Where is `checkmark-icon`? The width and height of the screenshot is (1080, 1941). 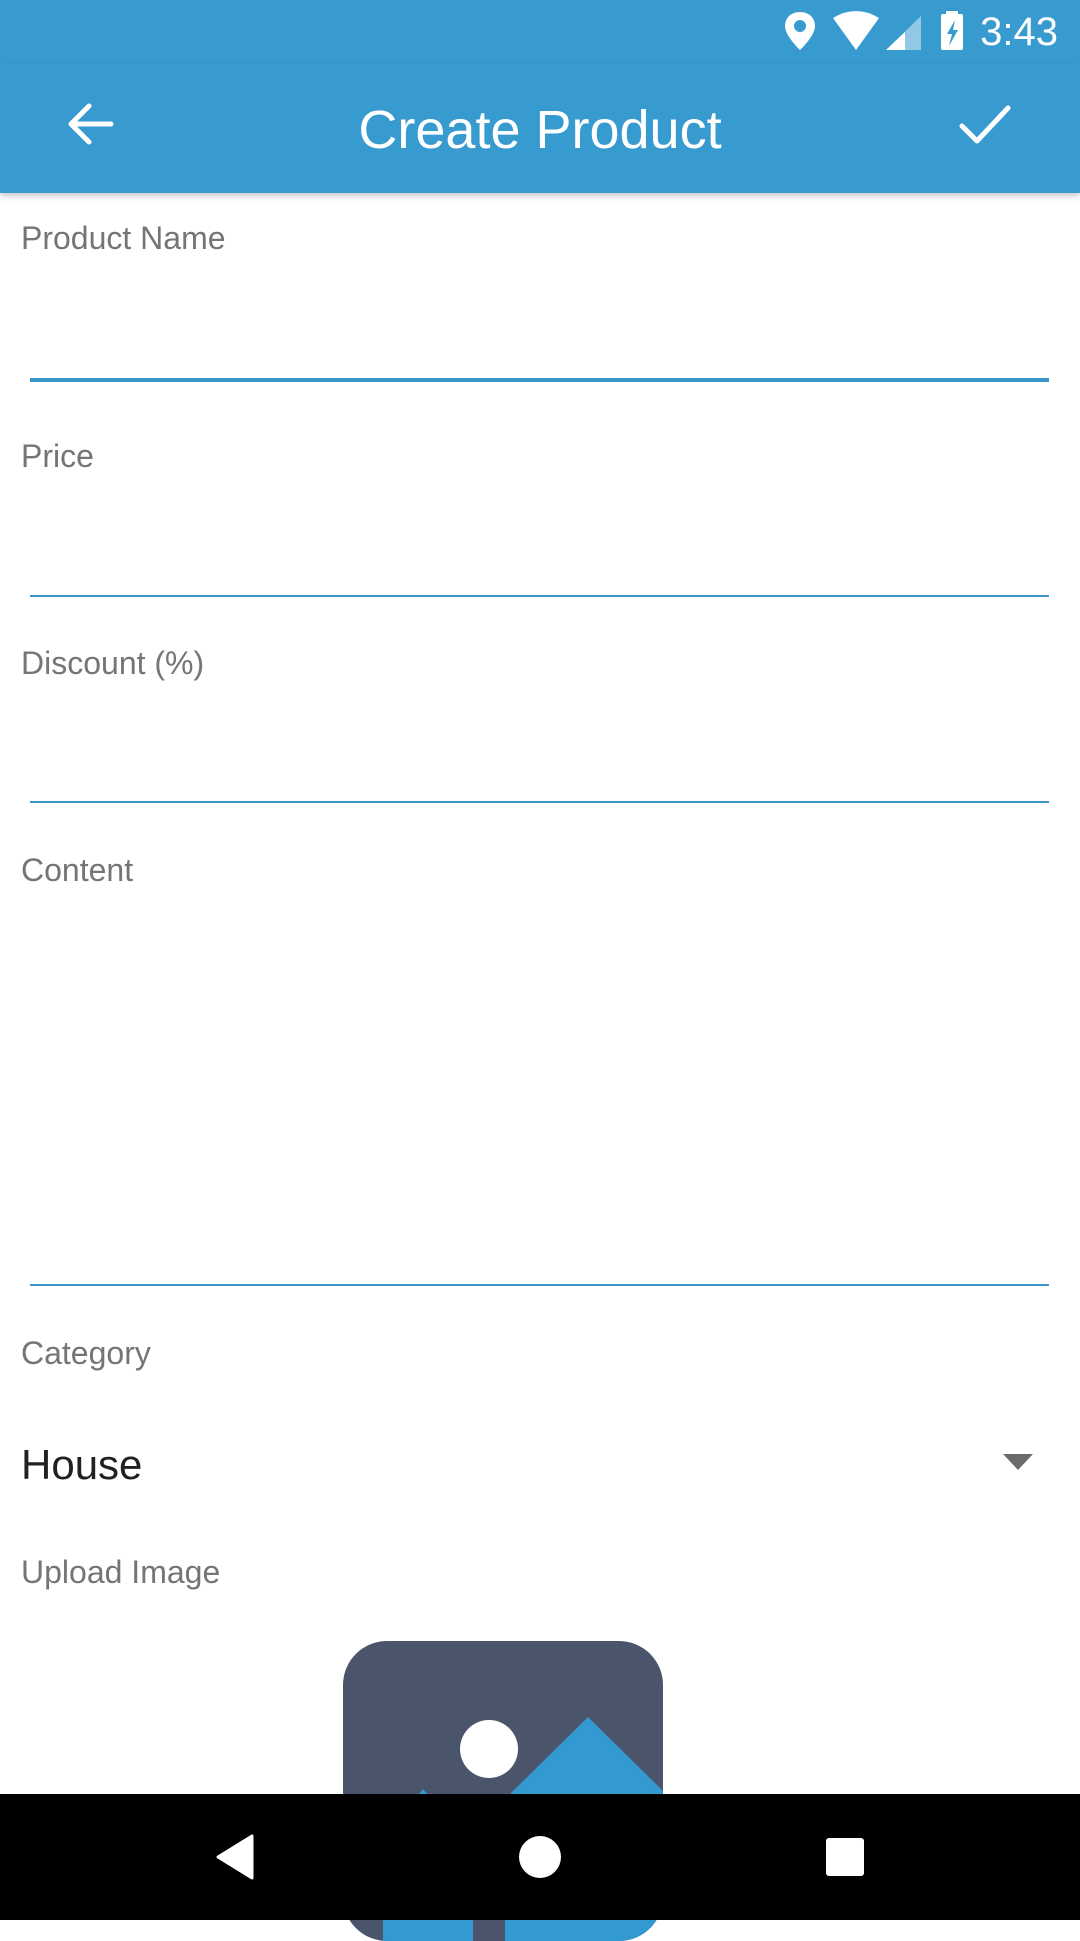
checkmark-icon is located at coordinates (985, 124).